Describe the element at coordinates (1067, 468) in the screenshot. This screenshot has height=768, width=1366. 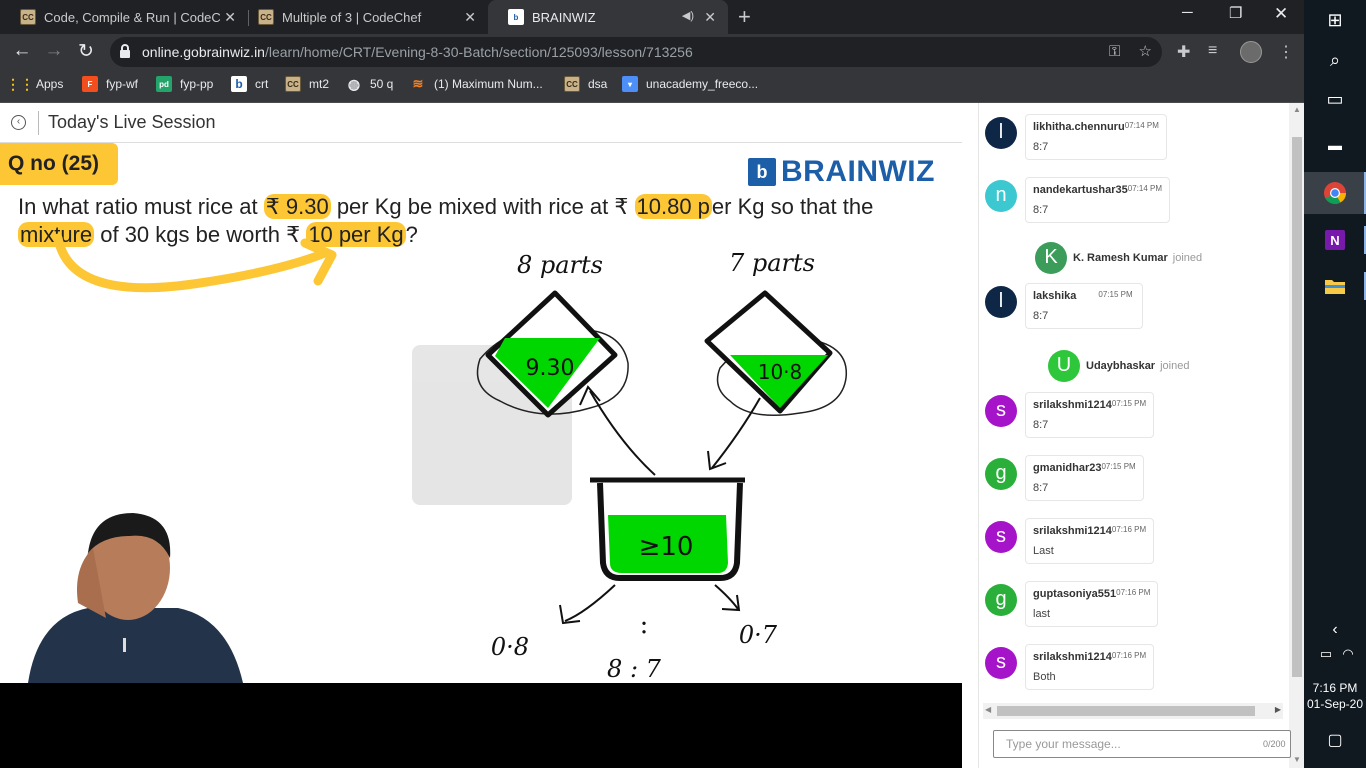
I see `username: gmanidhar23` at that location.